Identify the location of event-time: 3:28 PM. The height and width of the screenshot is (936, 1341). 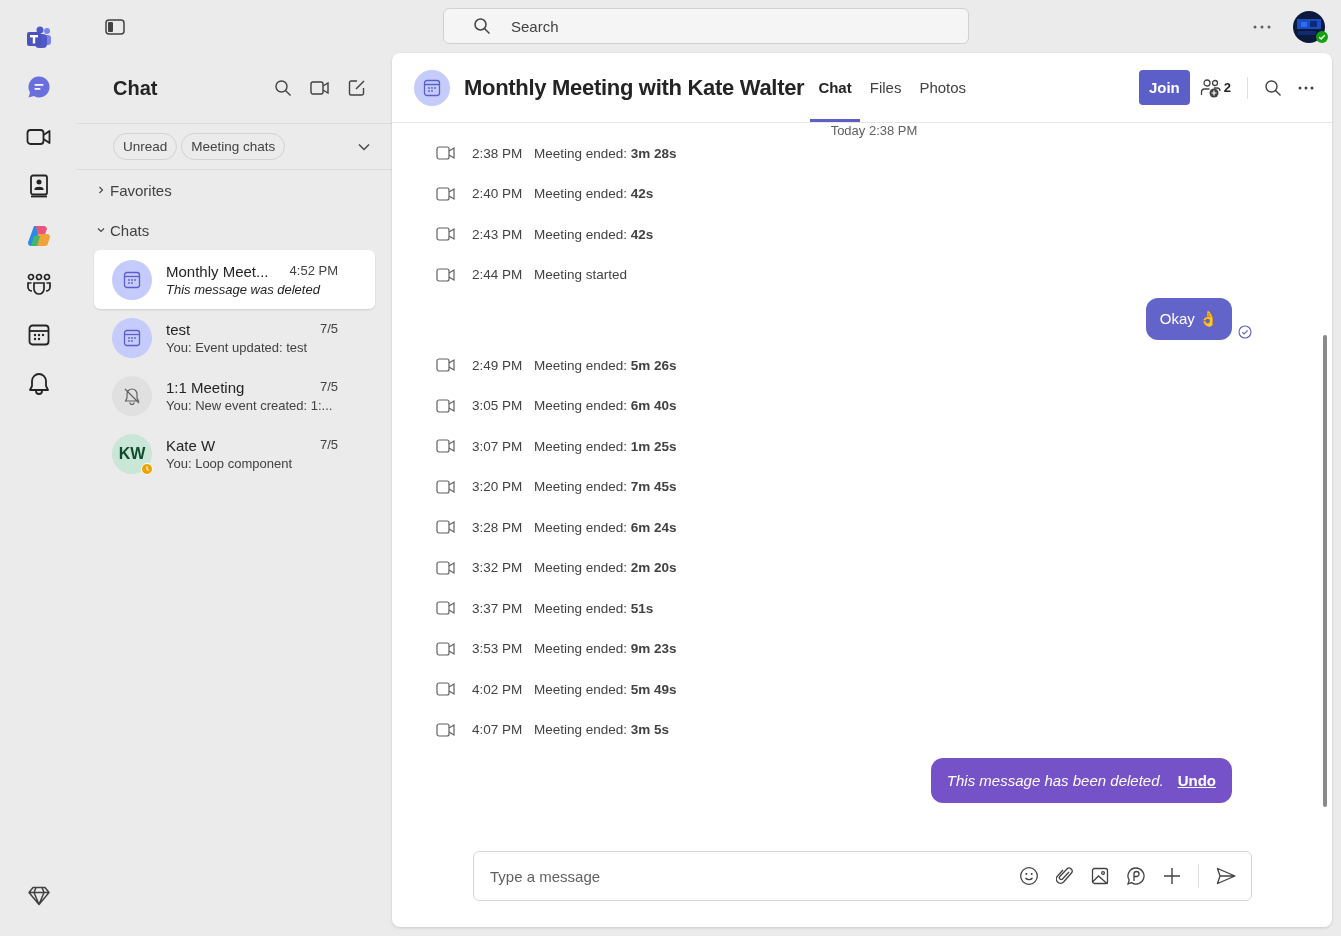
(498, 527).